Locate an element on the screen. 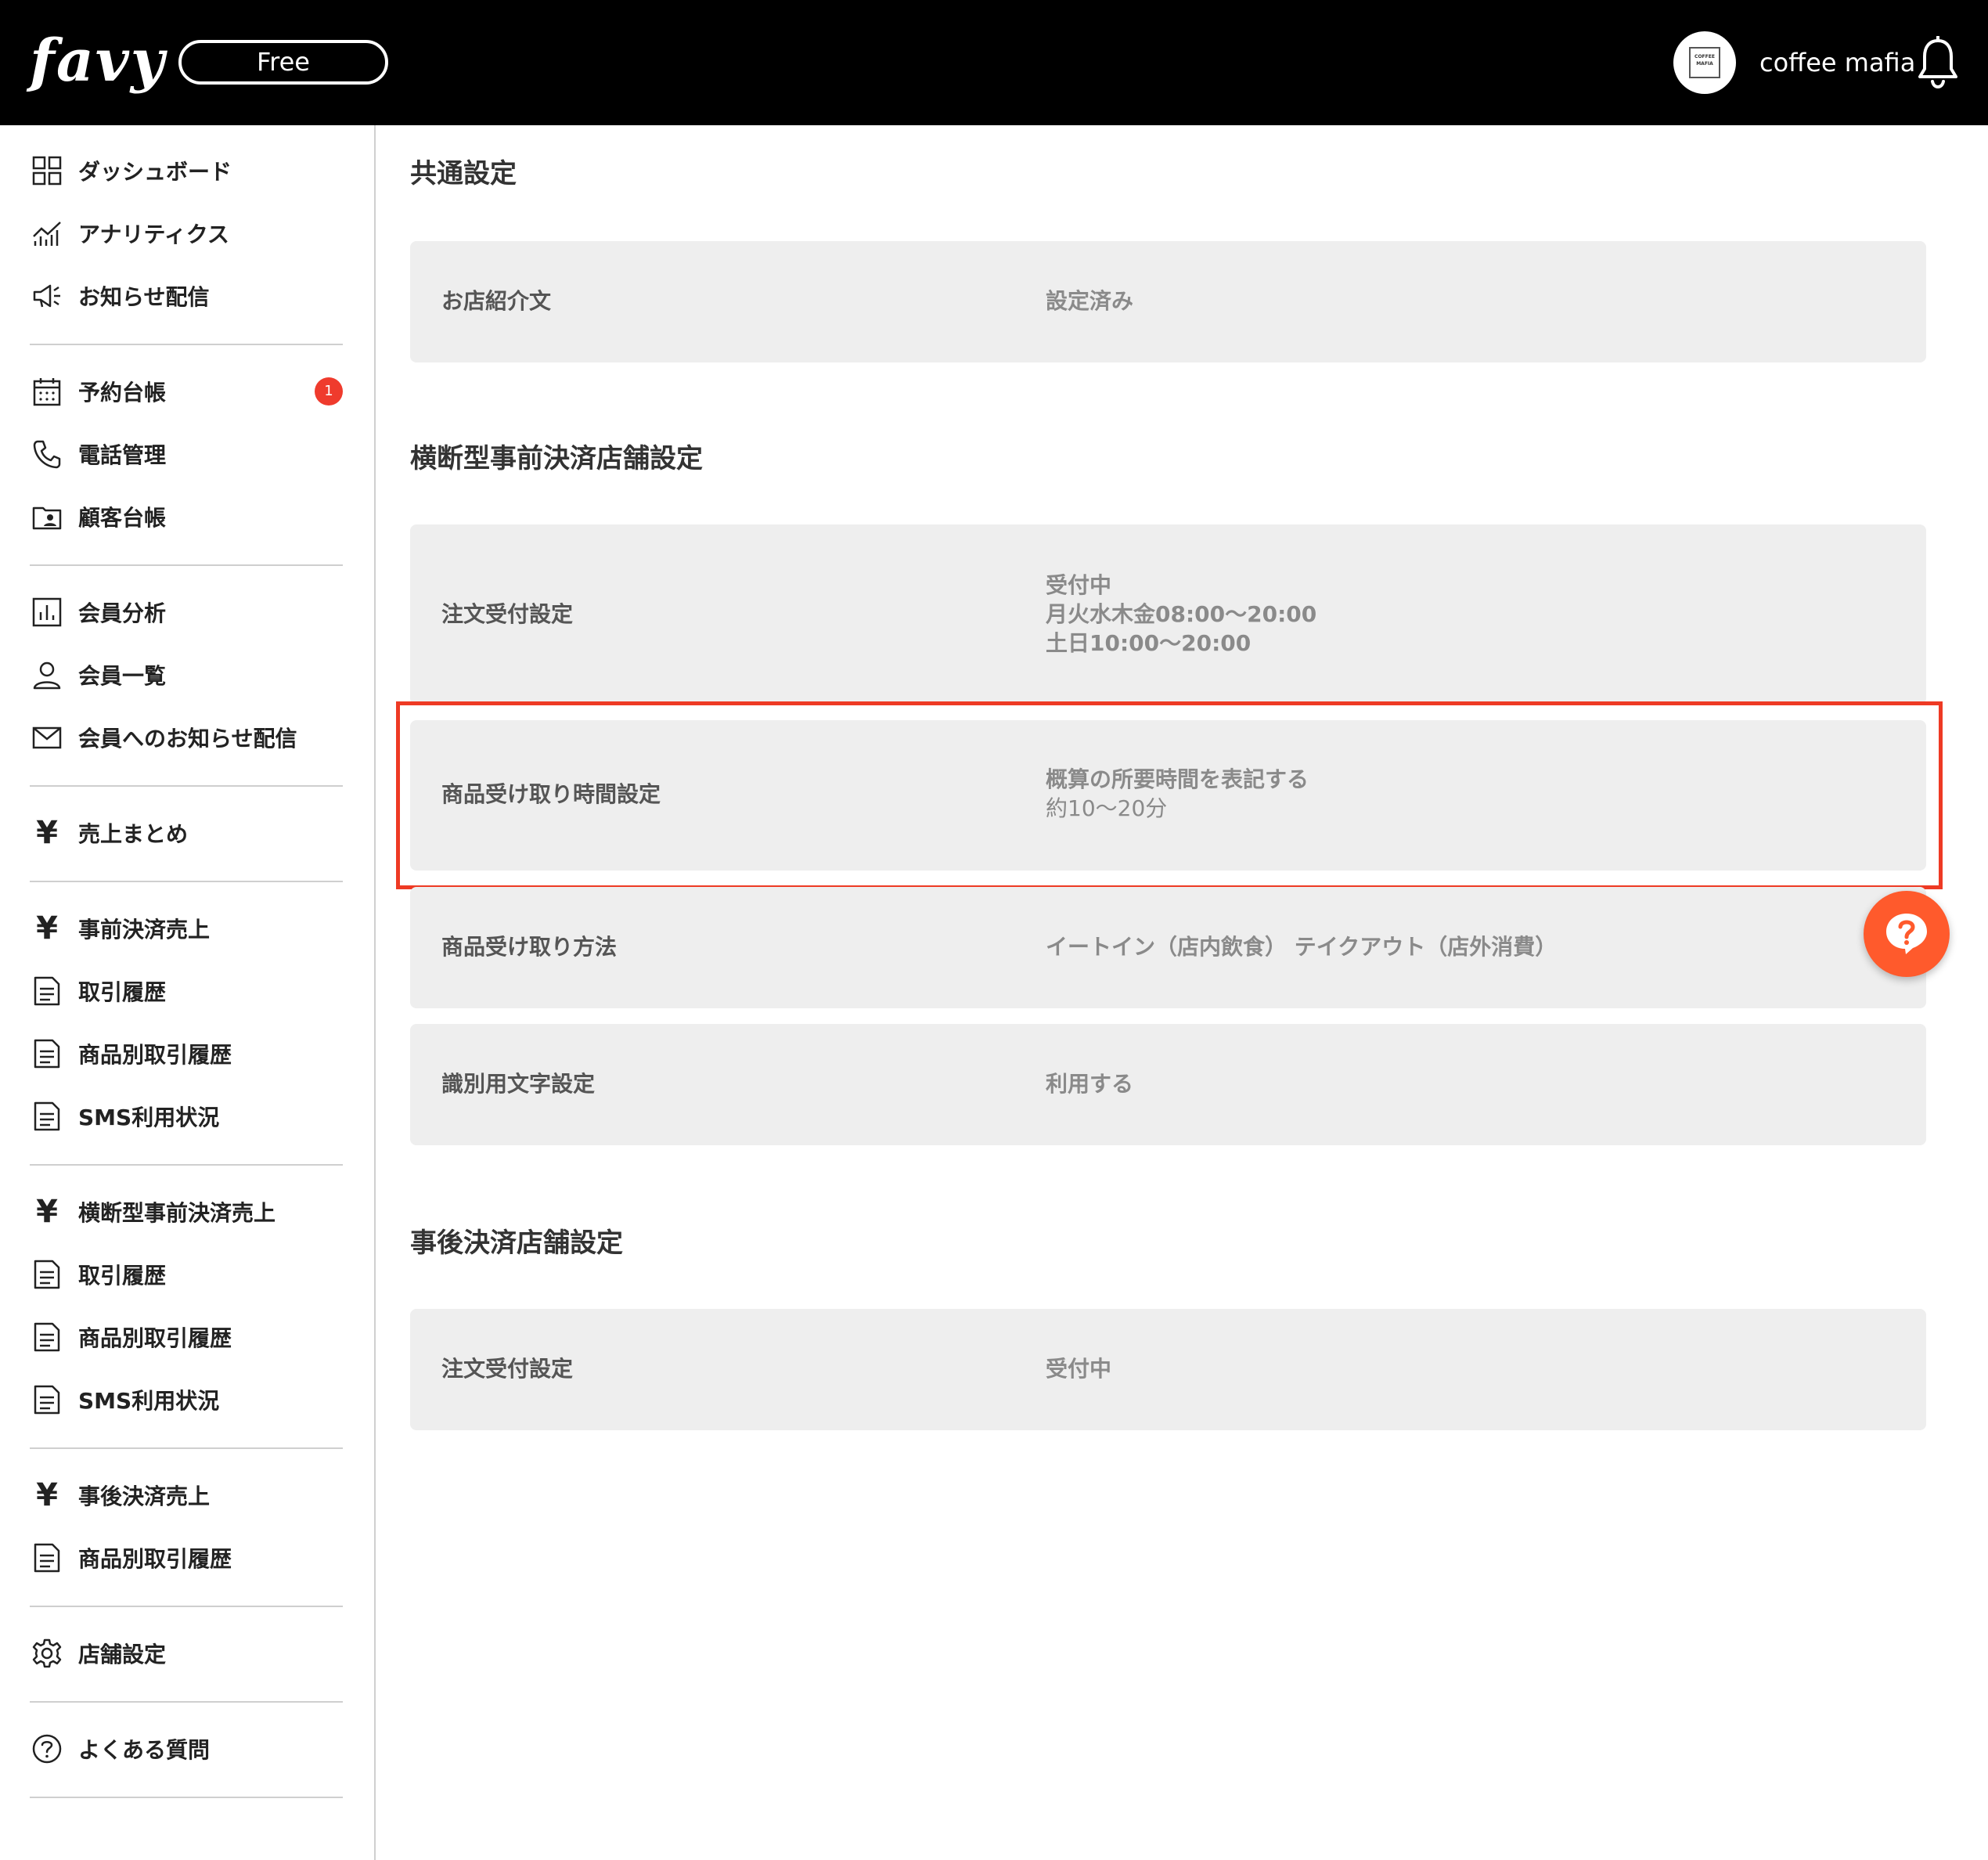 This screenshot has height=1860, width=1988. phone-icon is located at coordinates (47, 454).